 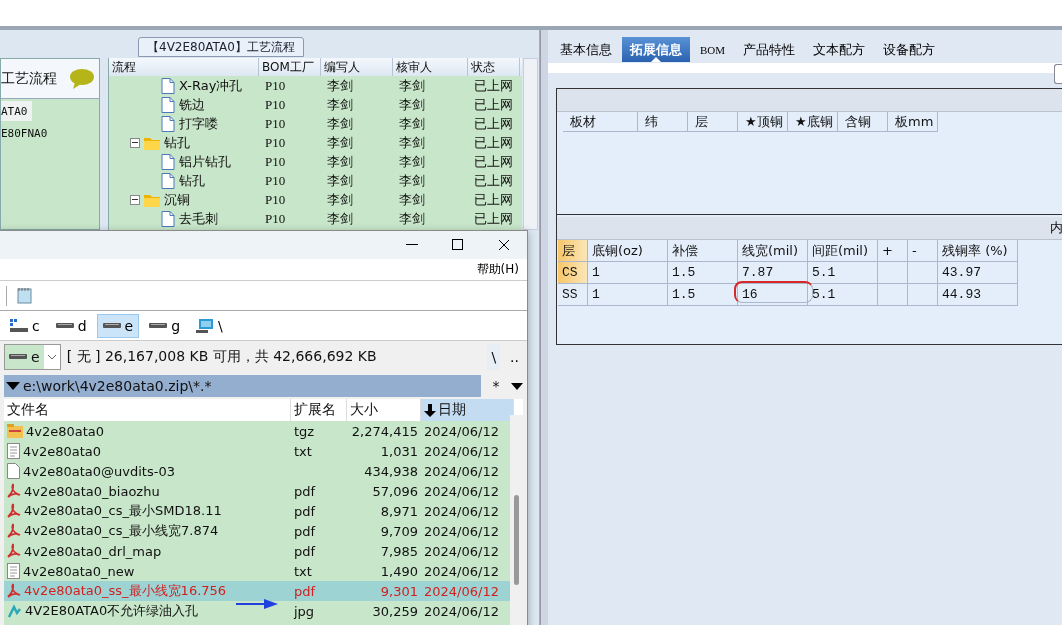 I want to click on file-row: 4v2e80ata0_biaozhu pdf 57,096 2024/06/12, so click(x=257, y=491).